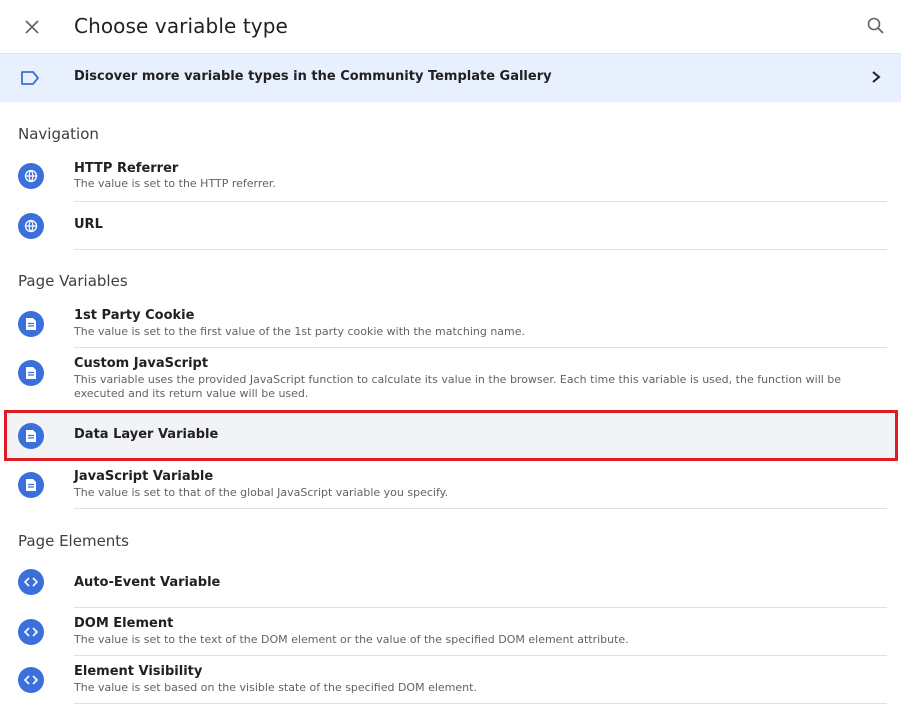 This screenshot has height=706, width=901. I want to click on list-item-url: URL, so click(450, 226).